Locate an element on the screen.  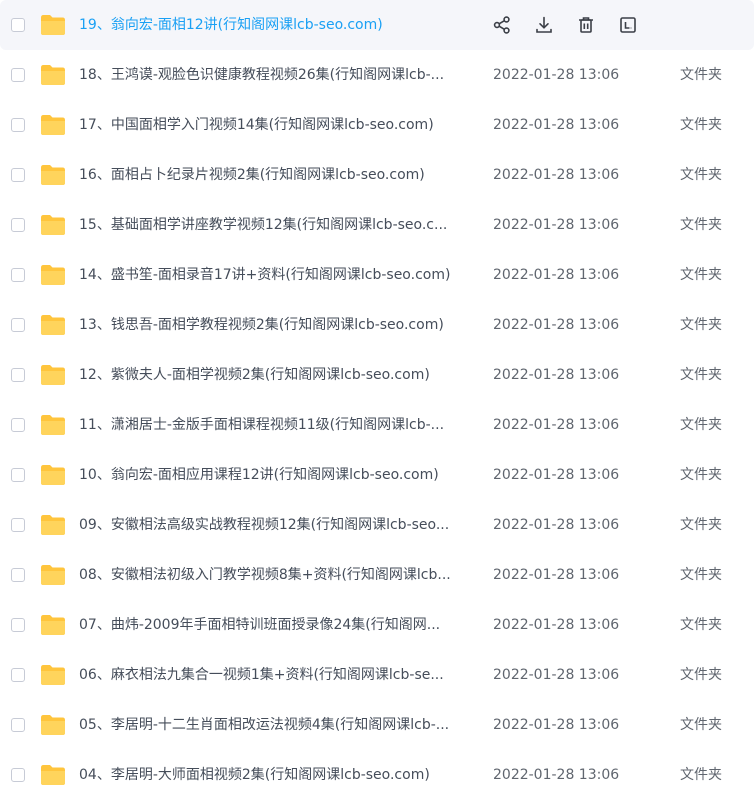
file-name: 16、面相占卜纪录片视频2集(行知阁网课lcb-seo.com) is located at coordinates (276, 175).